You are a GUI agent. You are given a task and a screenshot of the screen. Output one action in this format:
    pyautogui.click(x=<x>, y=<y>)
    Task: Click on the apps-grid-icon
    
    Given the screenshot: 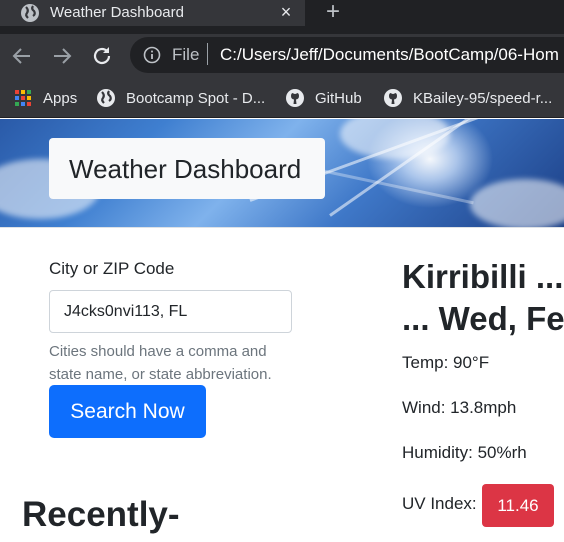 What is the action you would take?
    pyautogui.click(x=23, y=98)
    